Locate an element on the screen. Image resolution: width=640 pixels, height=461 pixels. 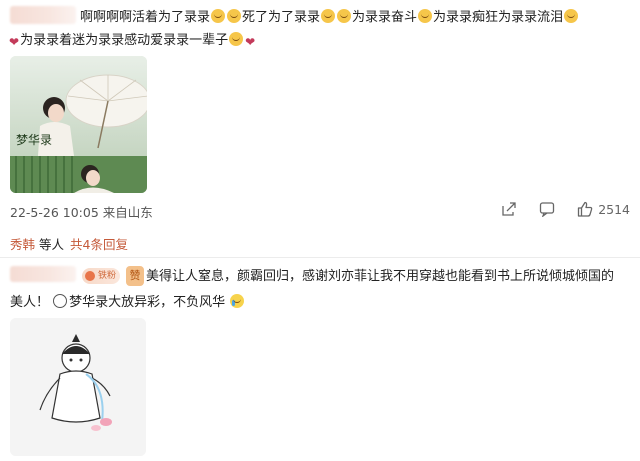
post-text-seg2: 死了为了录录 is located at coordinates (281, 17).